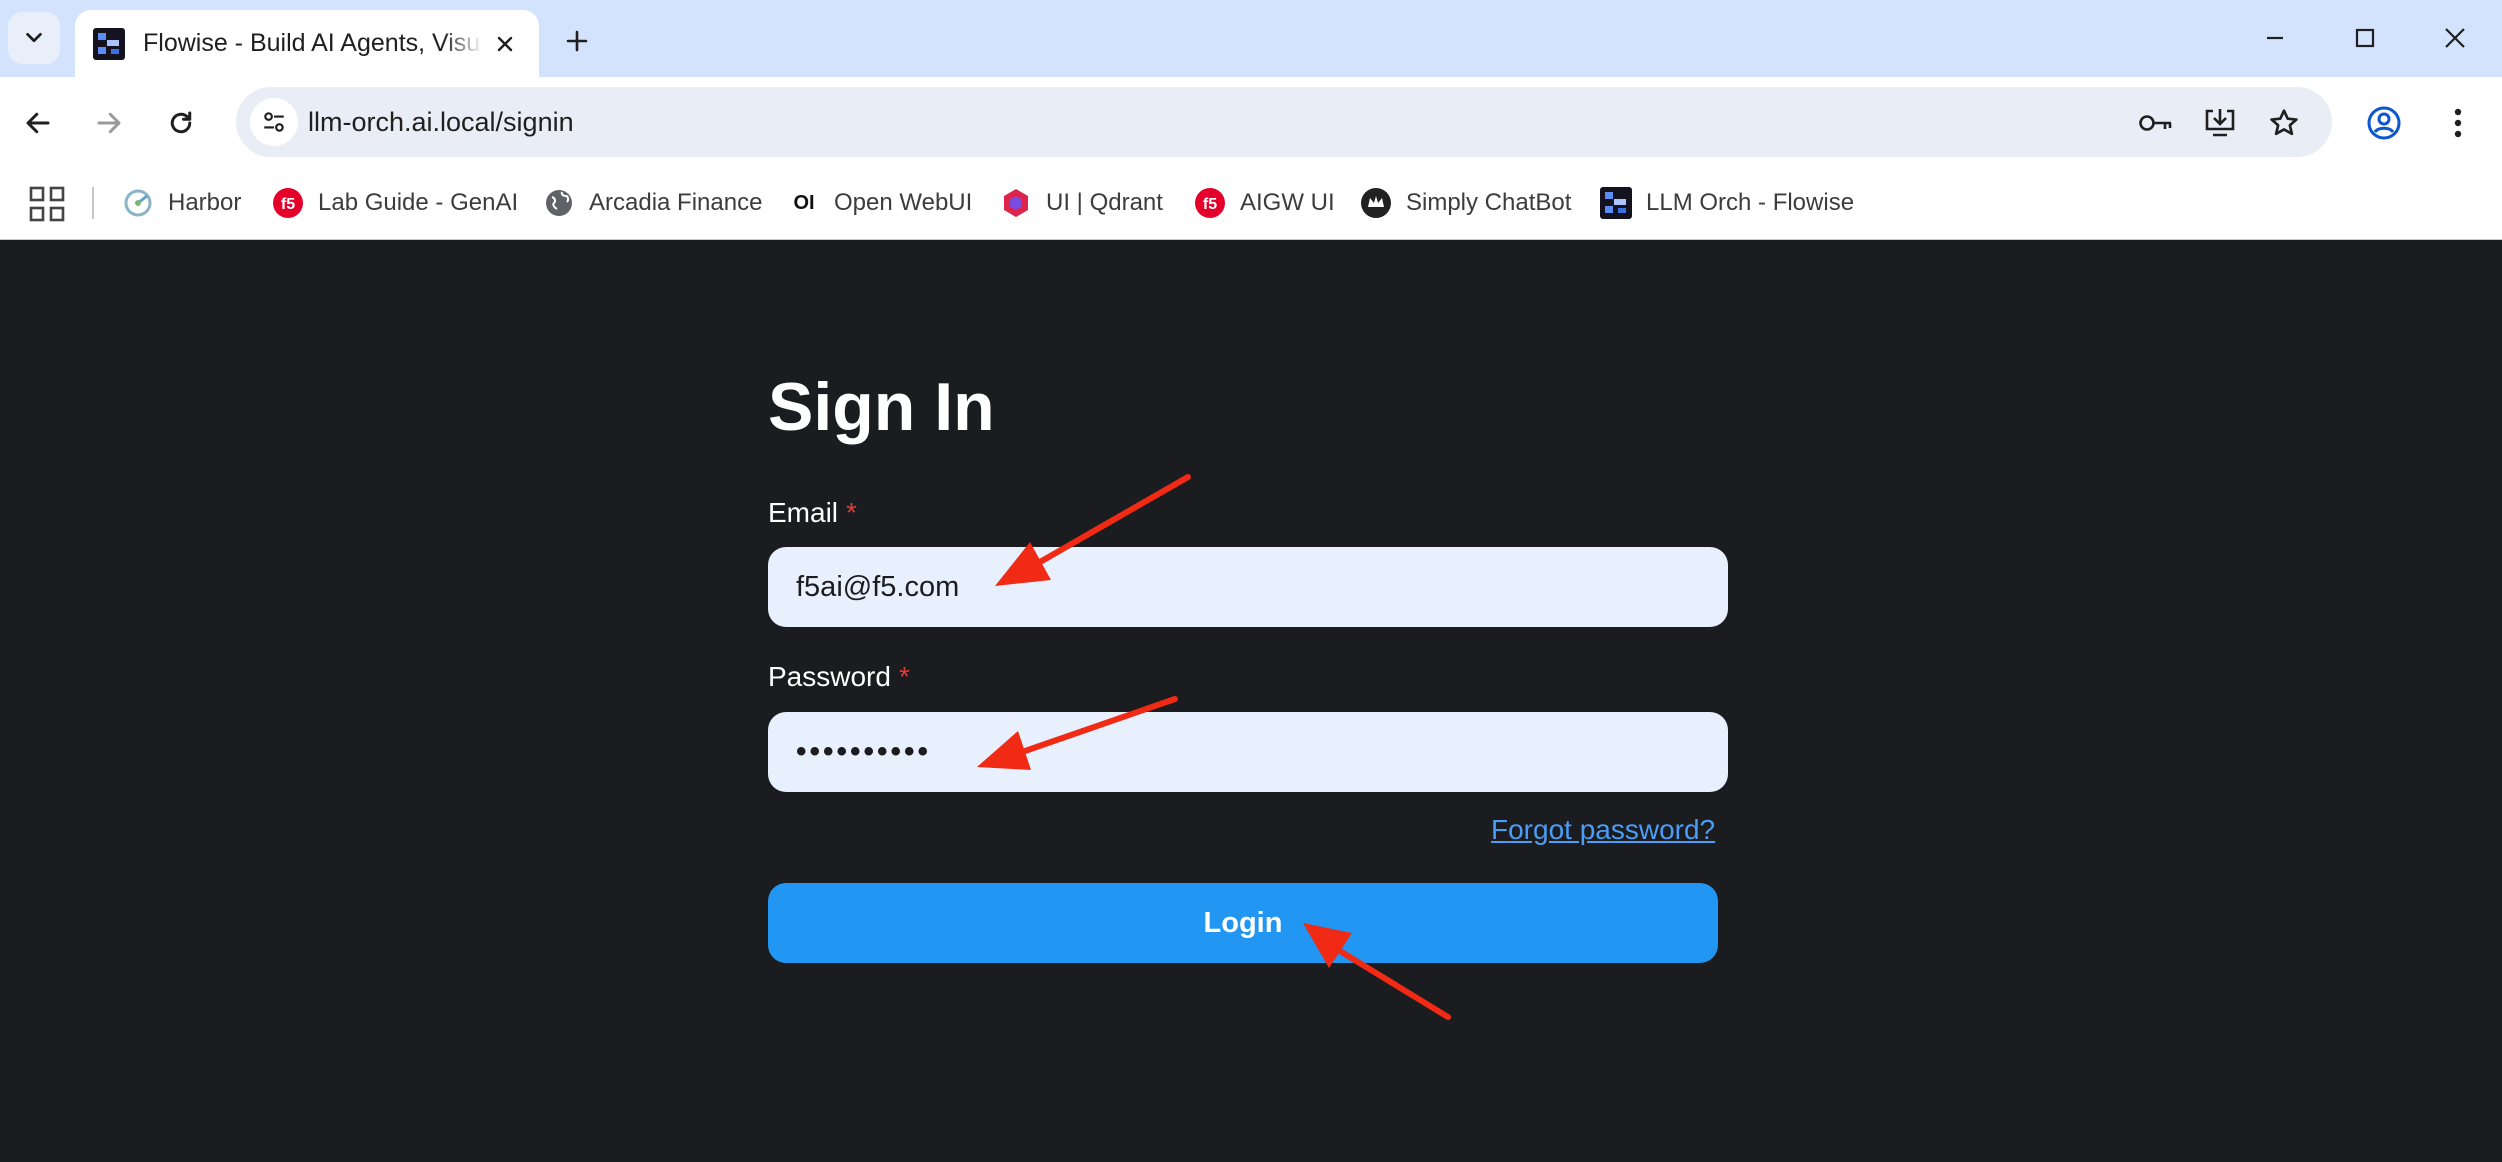 The width and height of the screenshot is (2502, 1162). I want to click on login-button: Login, so click(1243, 923).